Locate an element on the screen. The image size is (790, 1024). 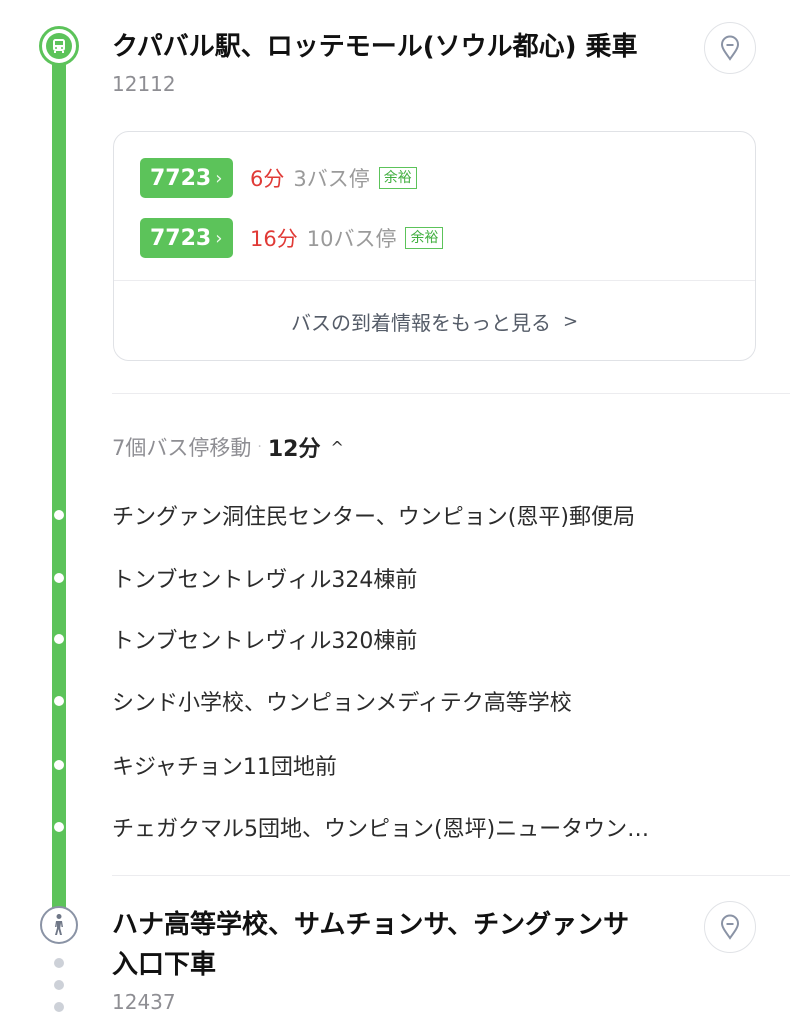
more-arrivals-link: バスの到着情報をもっと見る > is located at coordinates (434, 321).